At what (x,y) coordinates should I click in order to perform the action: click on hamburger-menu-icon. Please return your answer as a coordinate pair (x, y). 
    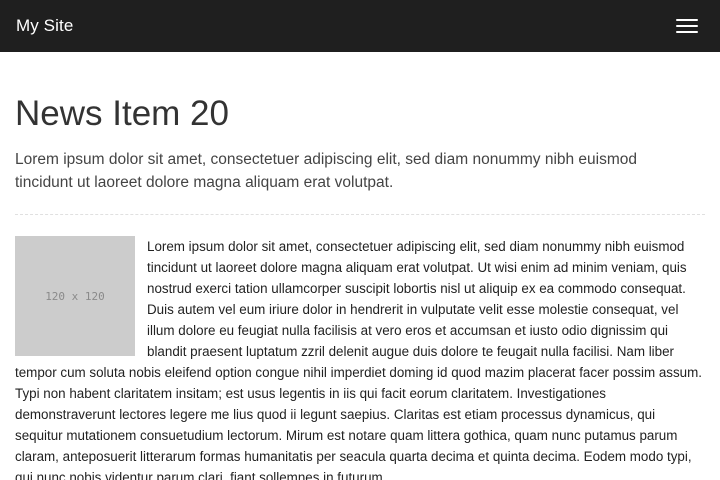
    Looking at the image, I should click on (687, 26).